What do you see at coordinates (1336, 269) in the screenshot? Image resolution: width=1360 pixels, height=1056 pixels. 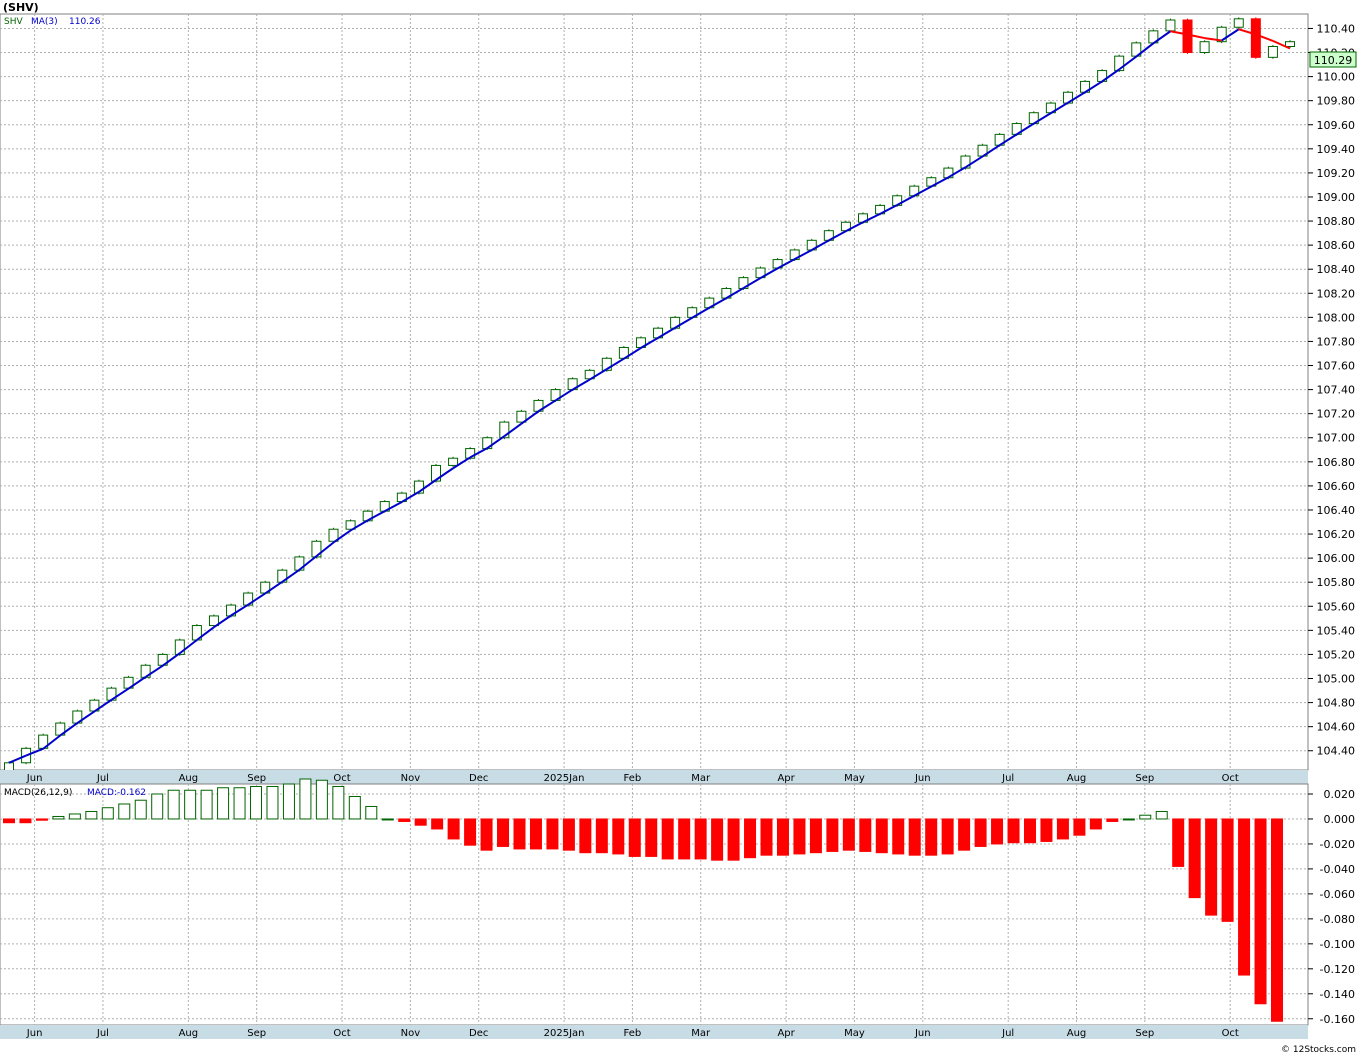 I see `price-y-tick-label: 108.40` at bounding box center [1336, 269].